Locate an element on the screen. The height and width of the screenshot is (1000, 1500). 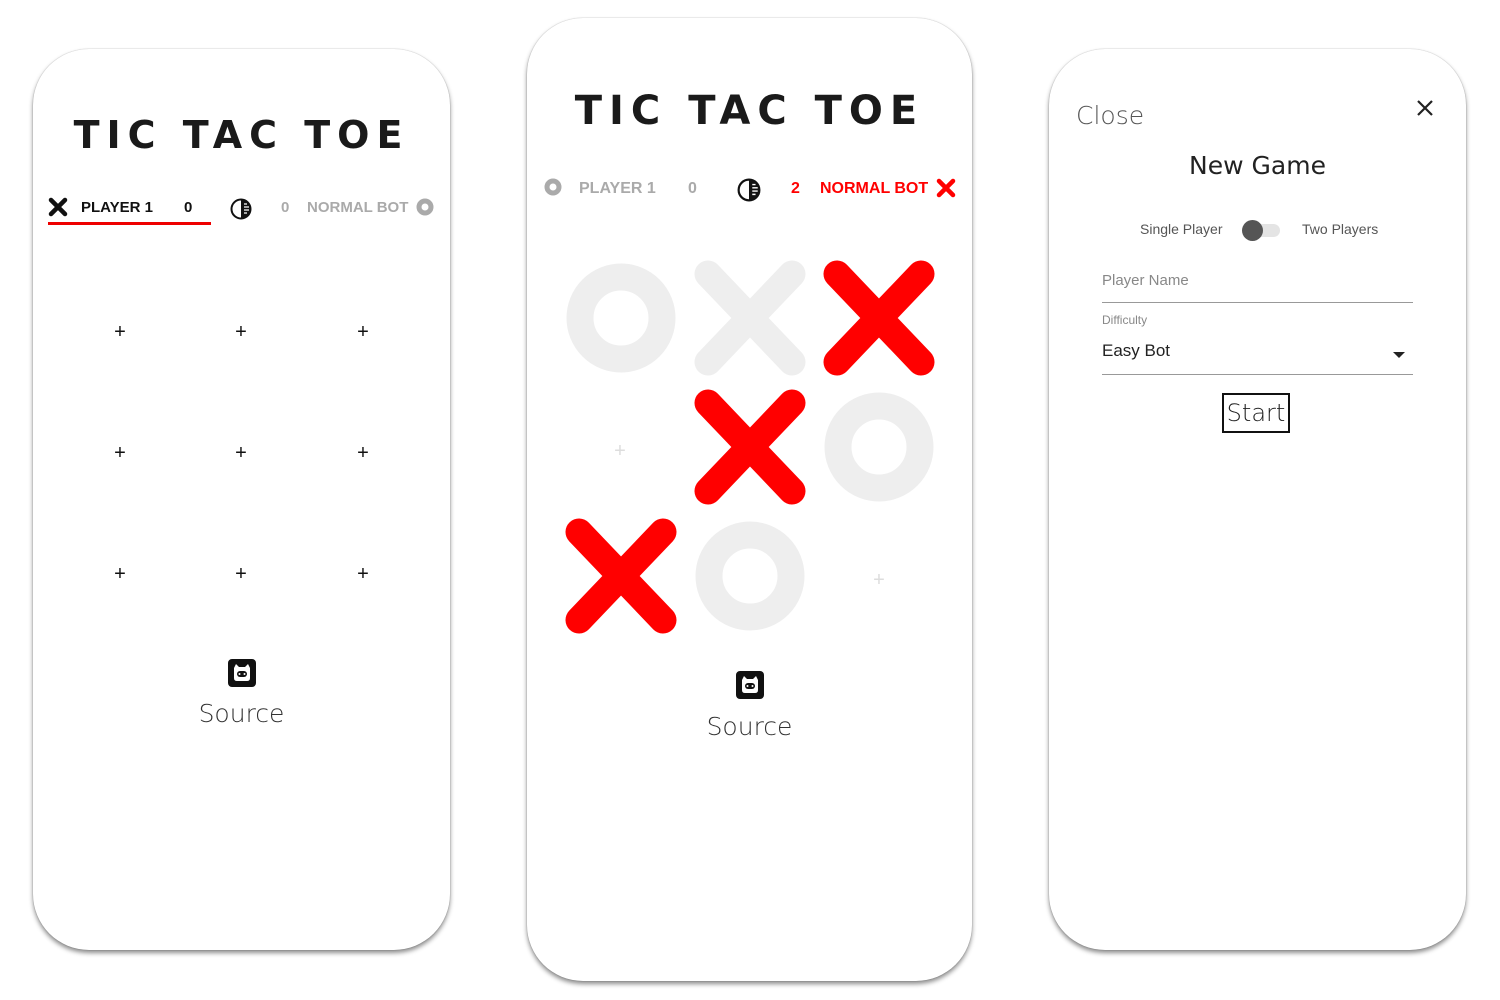
board-cell-3: + is located at coordinates (363, 332).